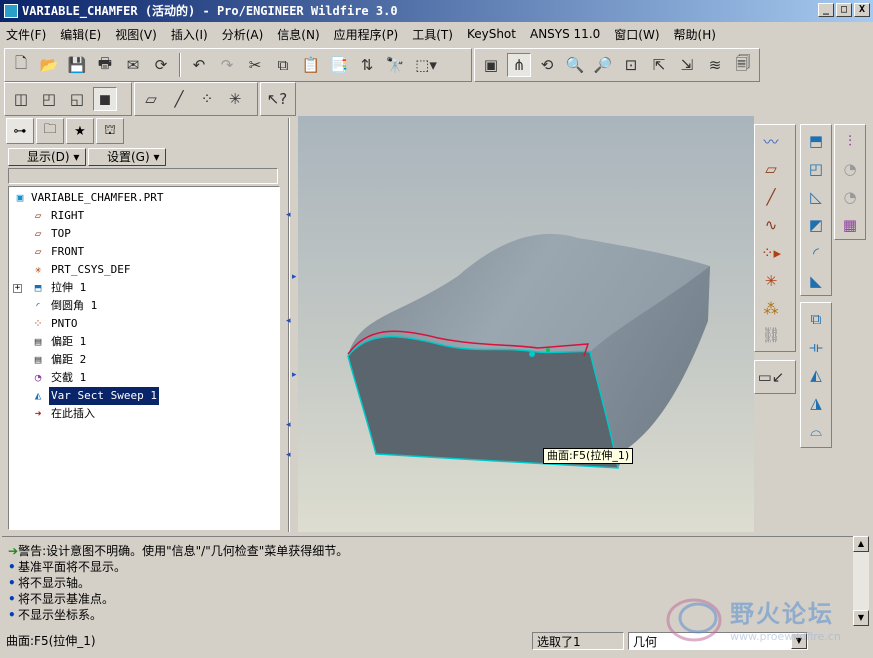  What do you see at coordinates (136, 34) in the screenshot?
I see `menu-view: 视图(V)` at bounding box center [136, 34].